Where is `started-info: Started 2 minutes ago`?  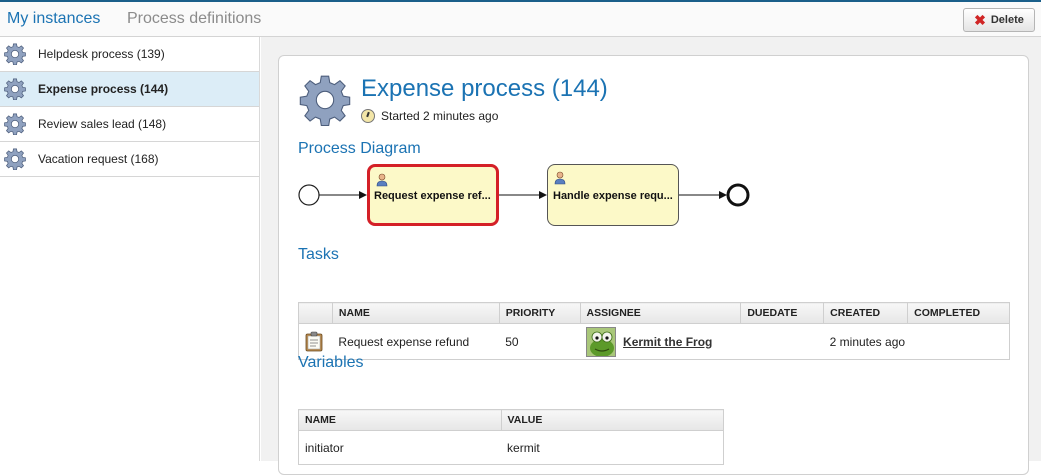
started-info: Started 2 minutes ago is located at coordinates (429, 116).